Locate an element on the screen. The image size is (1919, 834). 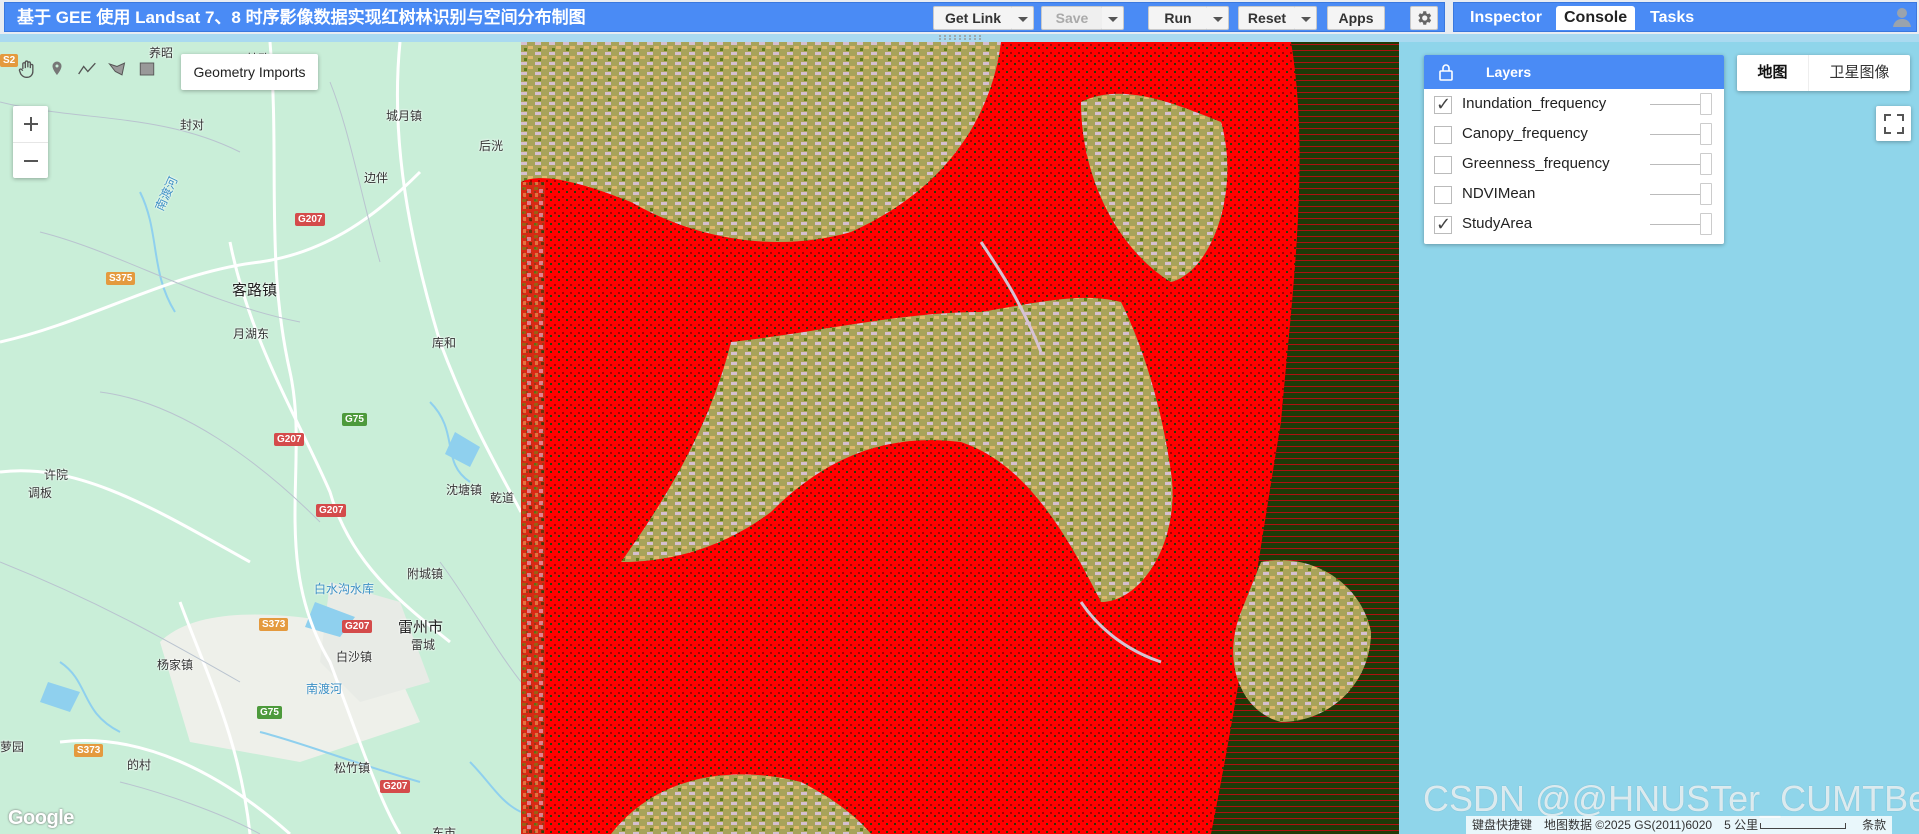
layer-name: NDVIMean is located at coordinates (1499, 193).